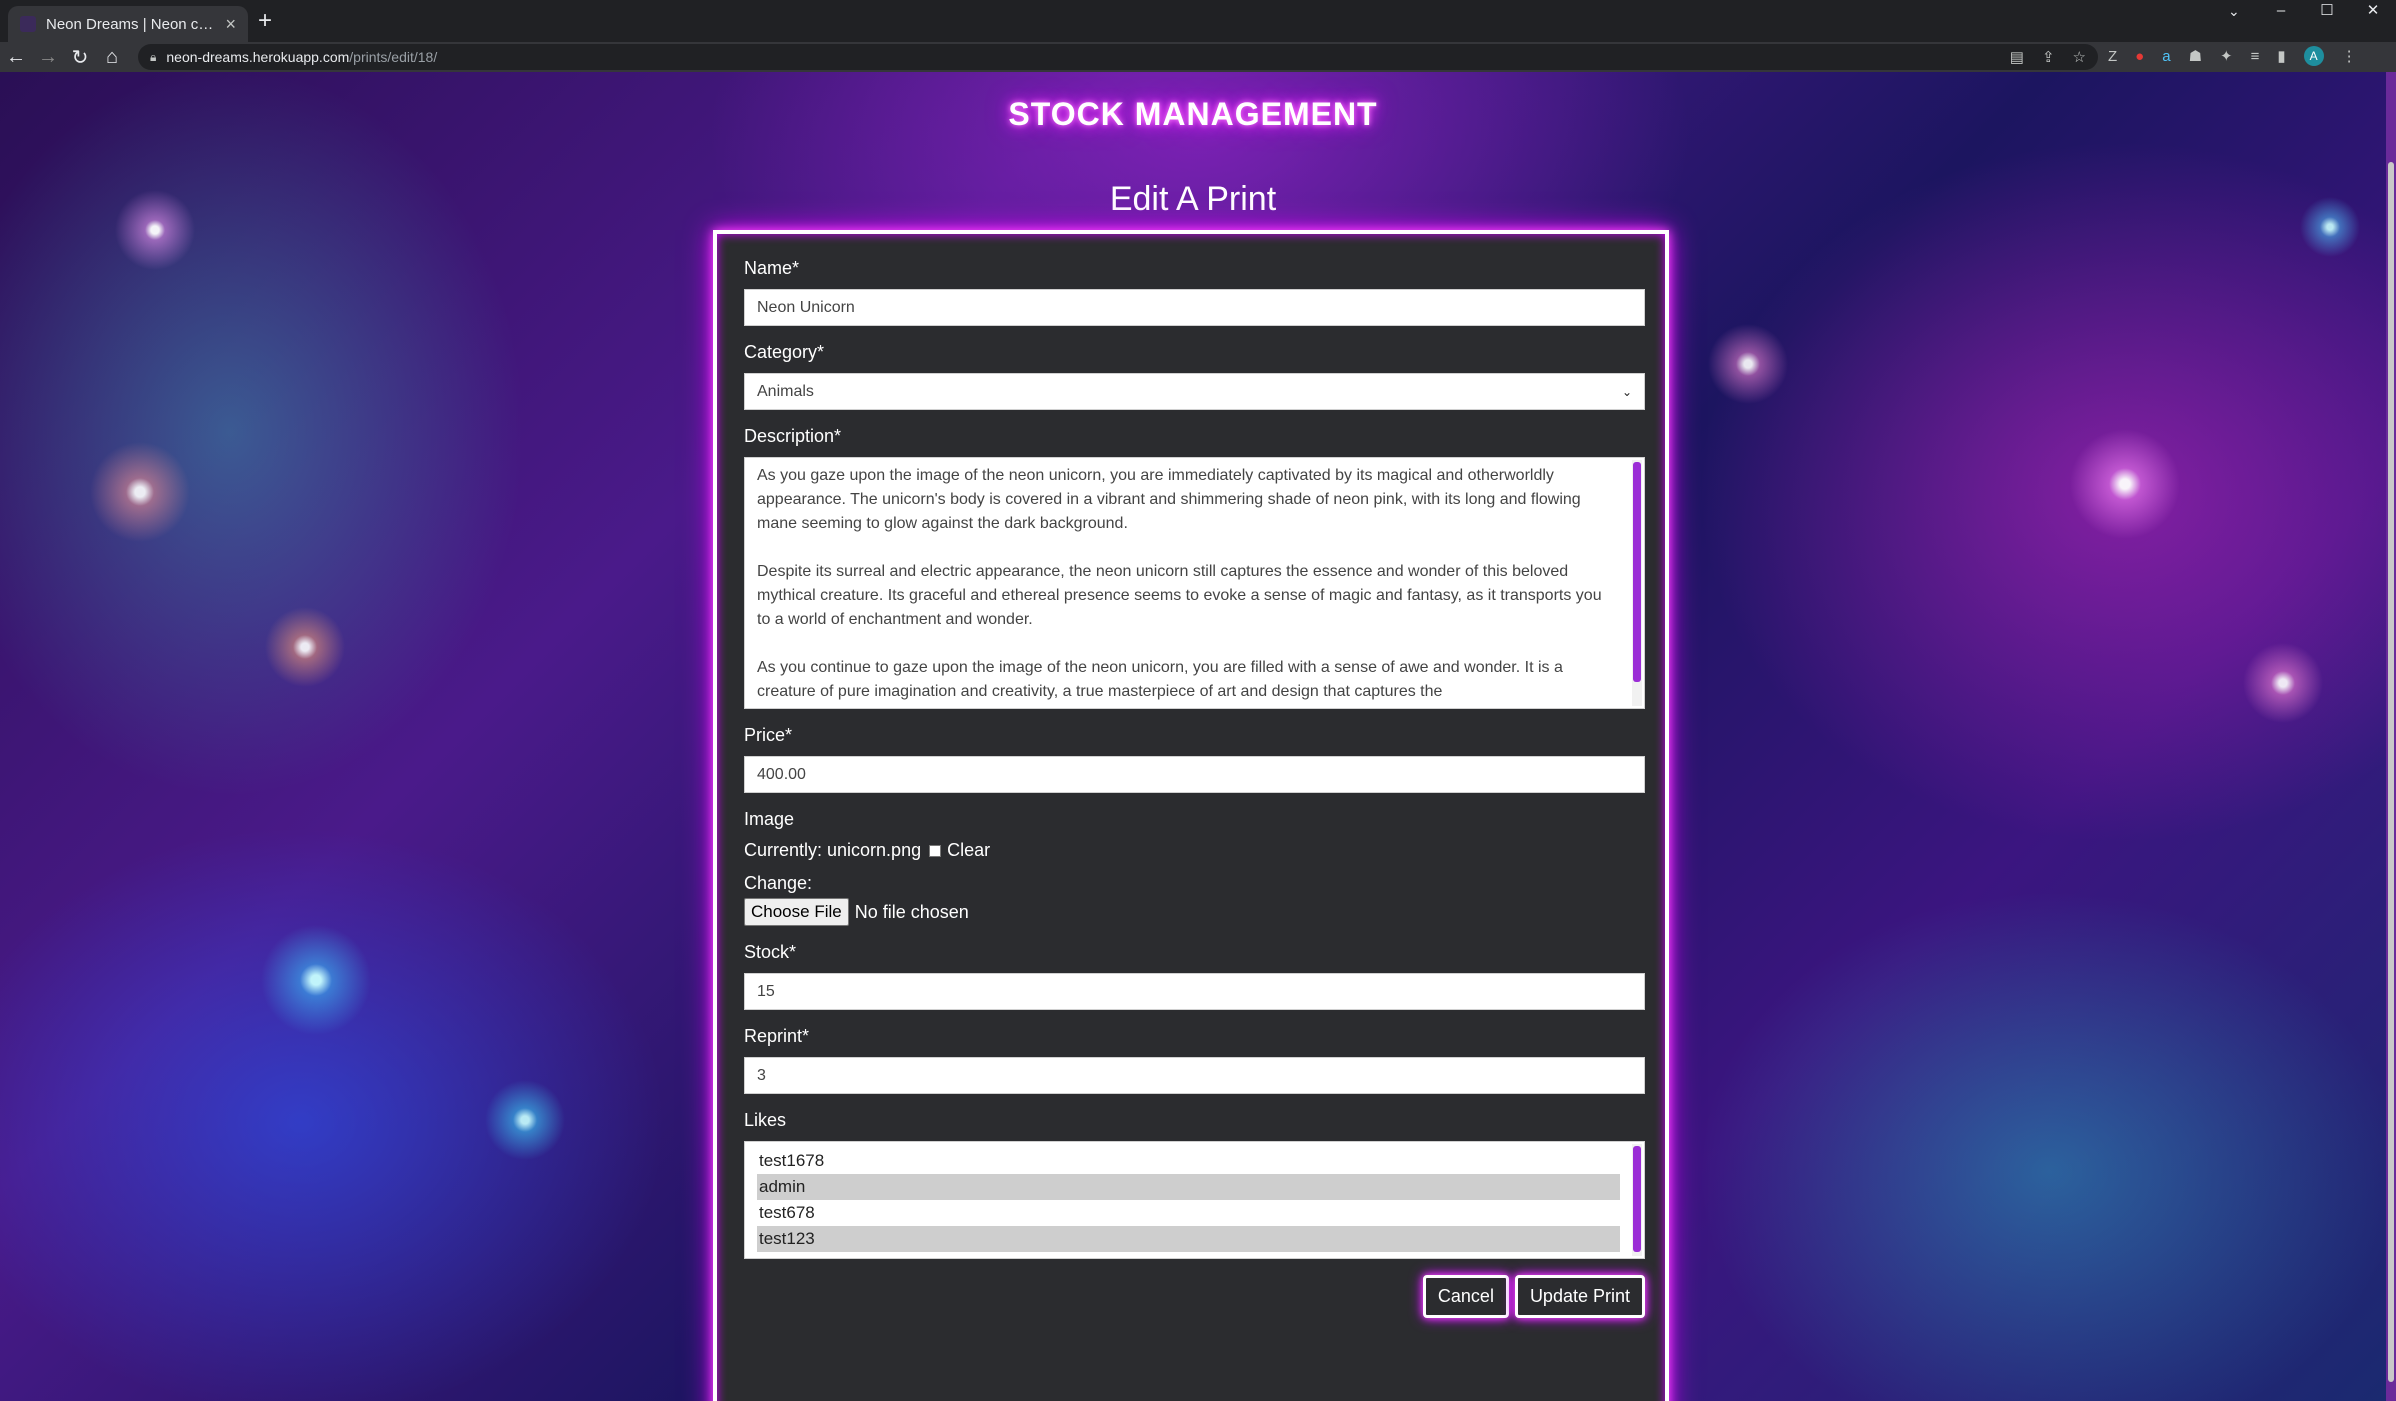 The image size is (2396, 1401). What do you see at coordinates (1626, 391) in the screenshot?
I see `chevron-down-icon: ⌄` at bounding box center [1626, 391].